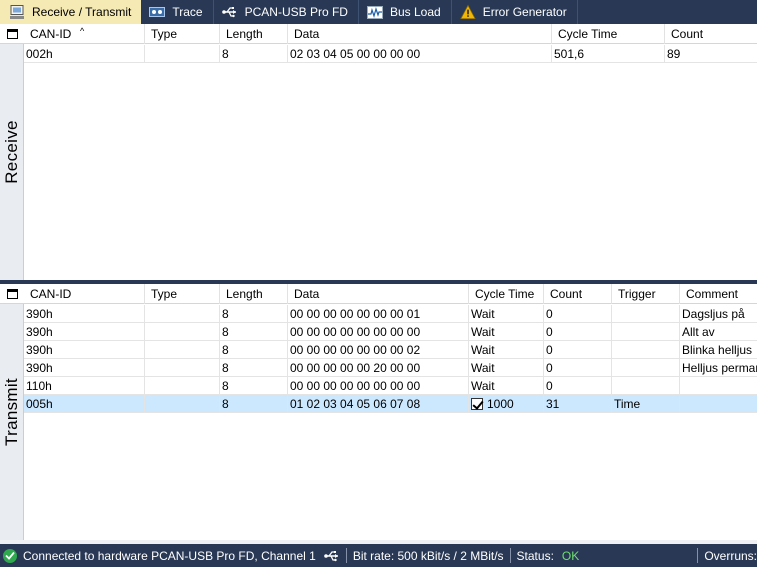 This screenshot has height=567, width=757. What do you see at coordinates (645, 404) in the screenshot?
I see `cell-trigger: Time` at bounding box center [645, 404].